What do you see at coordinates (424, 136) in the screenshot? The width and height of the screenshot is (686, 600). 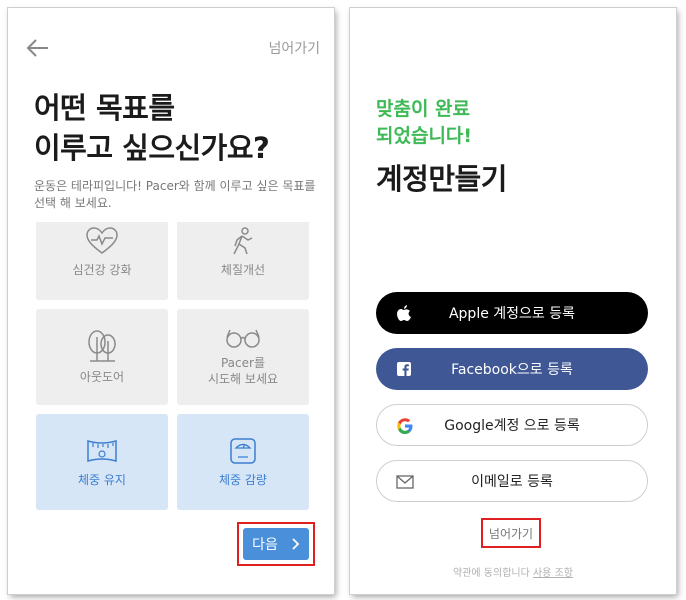 I see `welcome-line-2: 되었습니다!` at bounding box center [424, 136].